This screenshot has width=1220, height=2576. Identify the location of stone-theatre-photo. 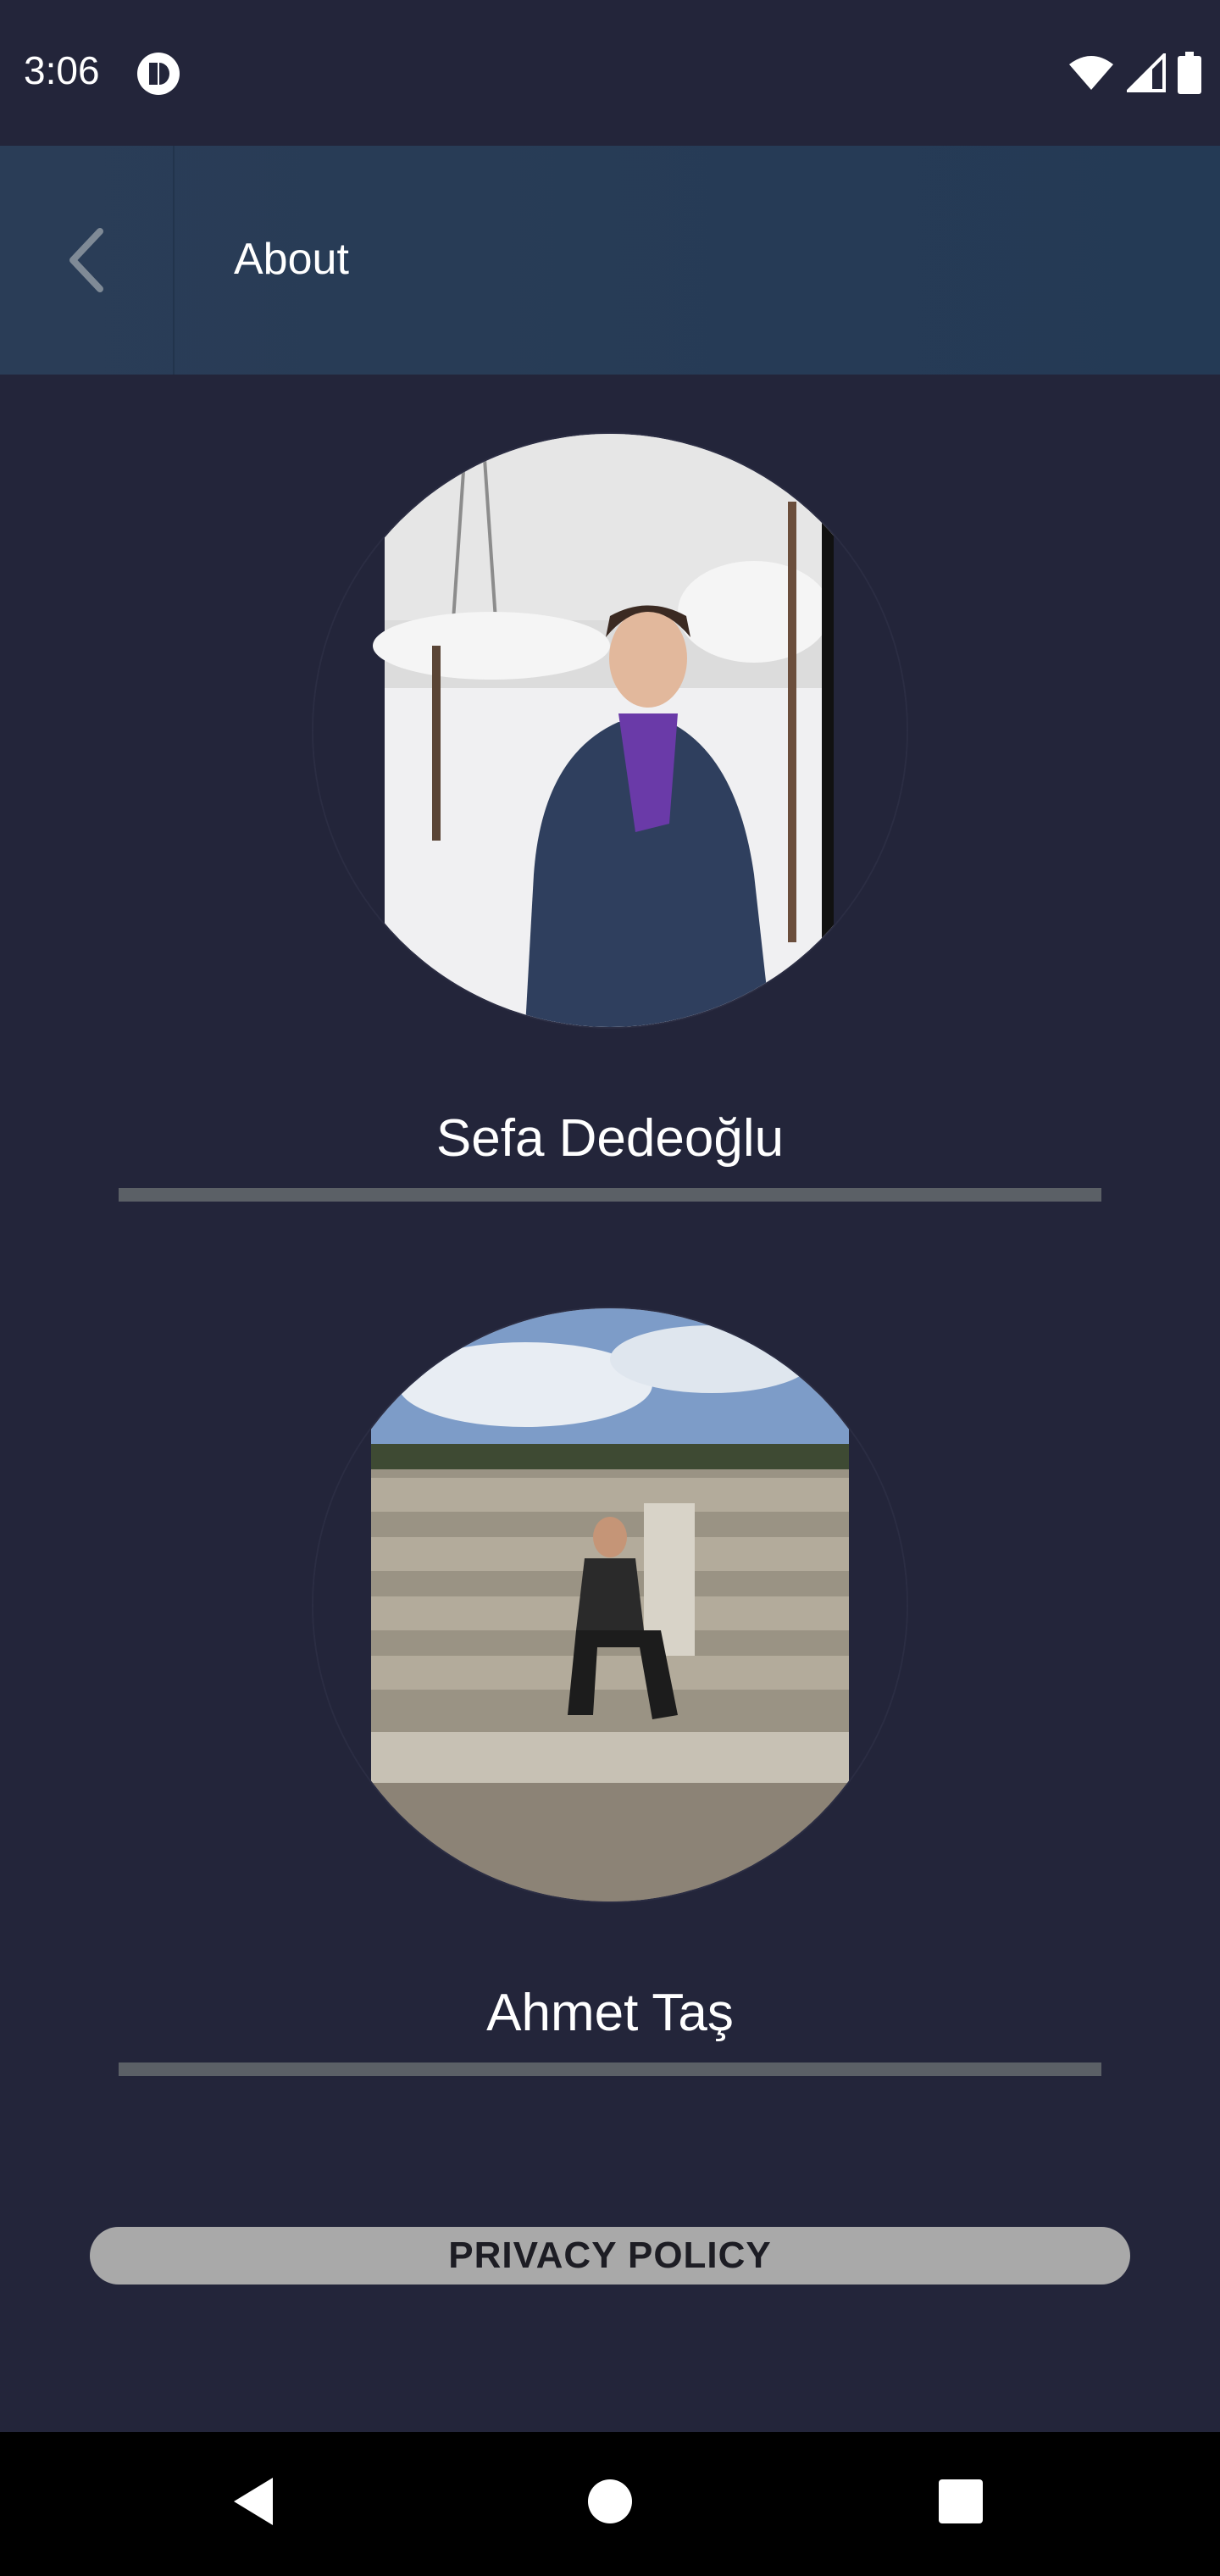
(610, 1604).